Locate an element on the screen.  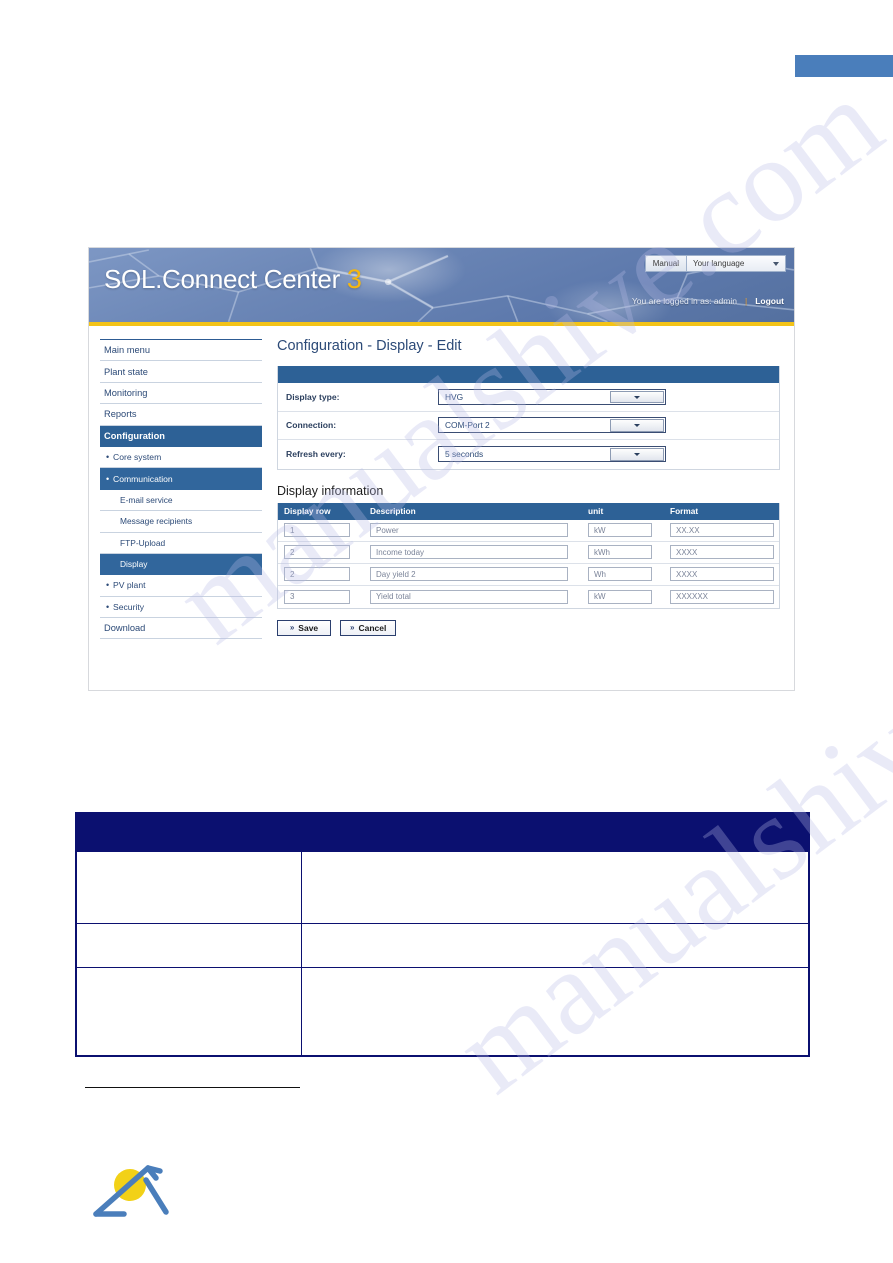
sidebar-item-label: FTP-Upload is located at coordinates (143, 542).